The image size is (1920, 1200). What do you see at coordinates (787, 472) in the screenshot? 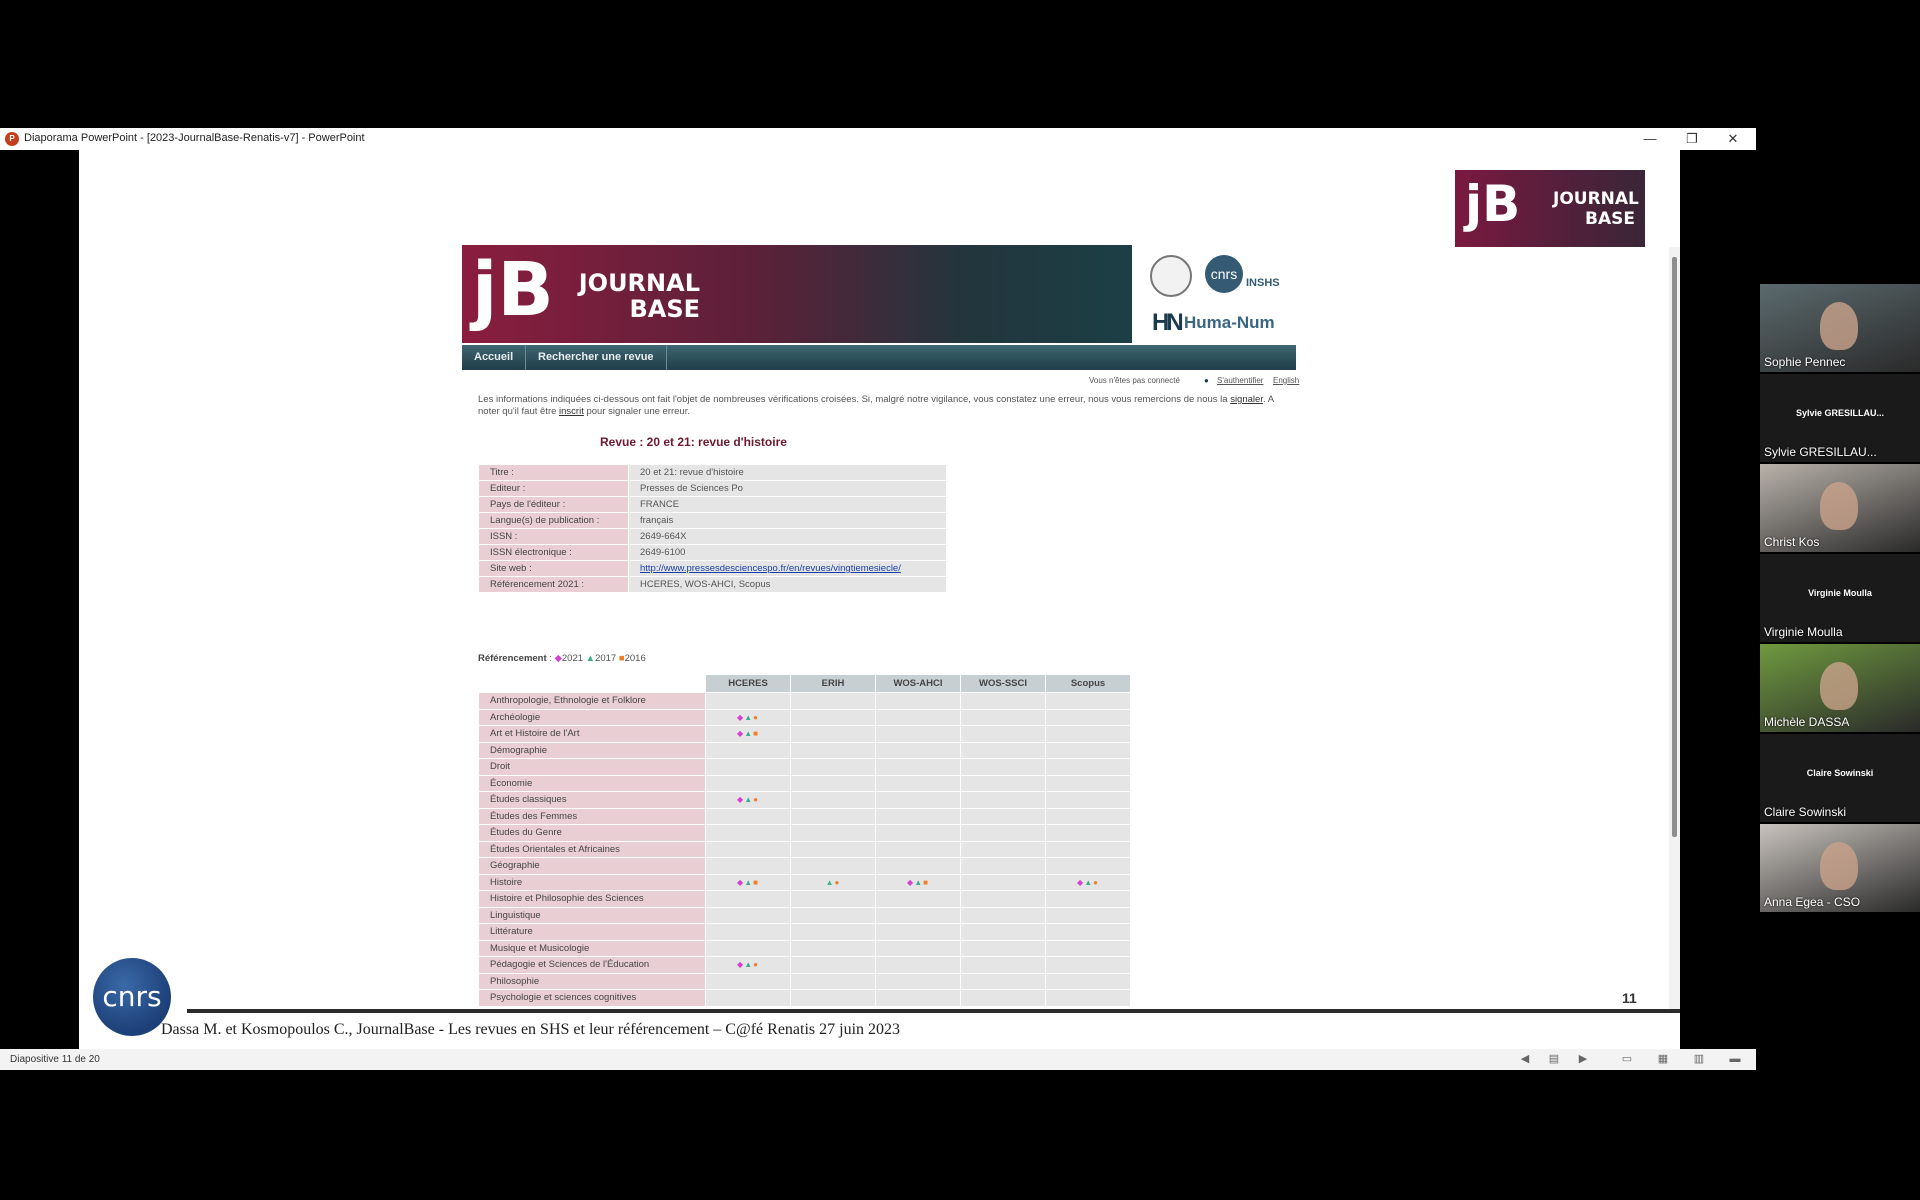
I see `info-value: 20 et 21: revue d'histoire` at bounding box center [787, 472].